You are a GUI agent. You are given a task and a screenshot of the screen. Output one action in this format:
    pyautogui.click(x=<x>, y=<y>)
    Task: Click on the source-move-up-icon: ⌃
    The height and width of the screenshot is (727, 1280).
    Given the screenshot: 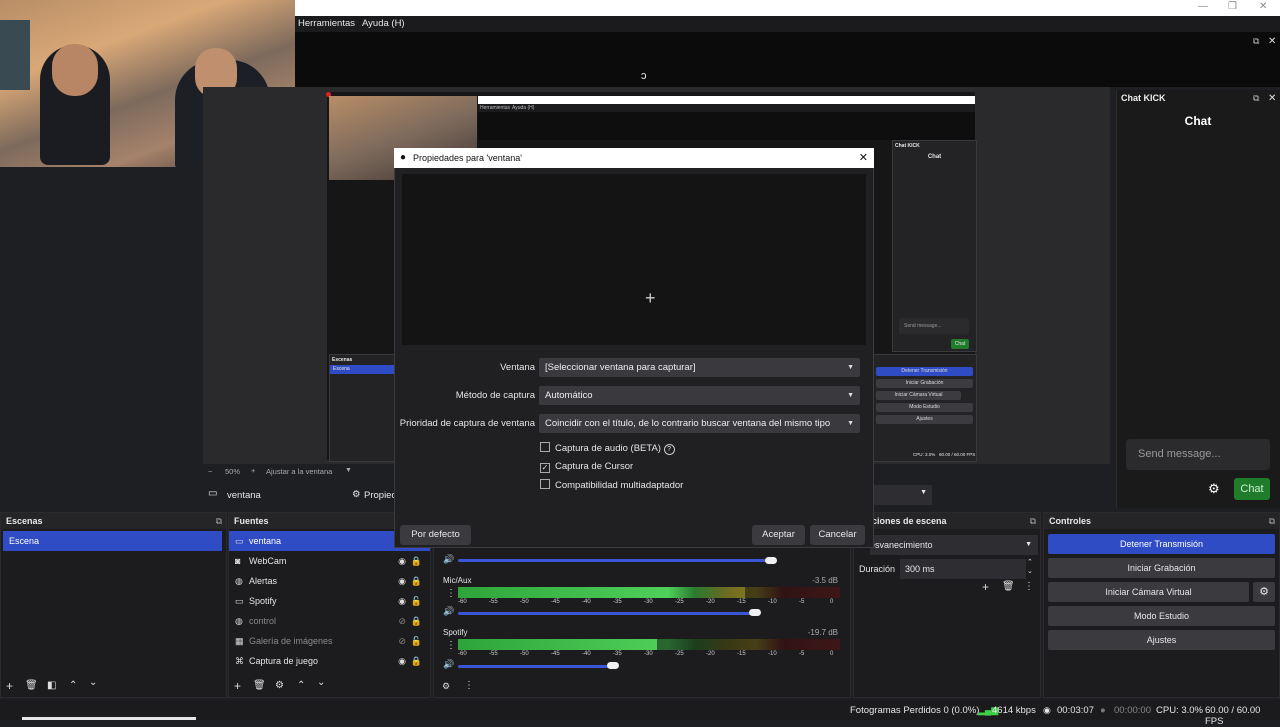 What is the action you would take?
    pyautogui.click(x=301, y=685)
    